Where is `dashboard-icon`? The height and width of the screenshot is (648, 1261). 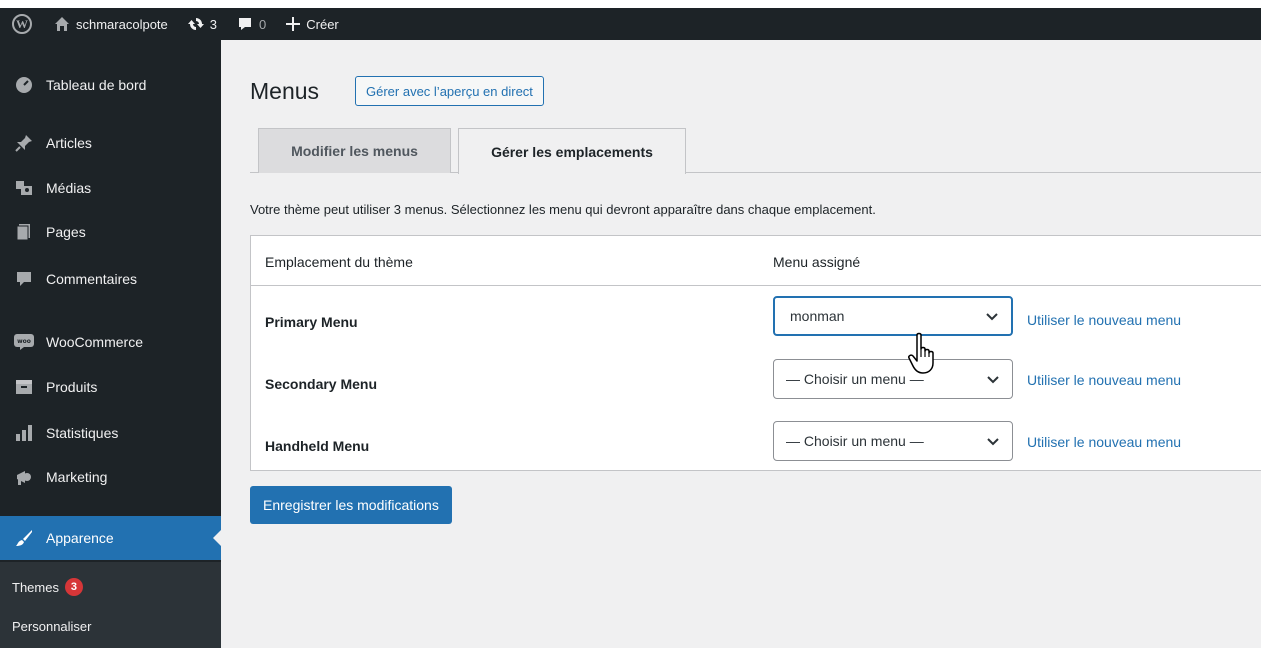
dashboard-icon is located at coordinates (24, 85).